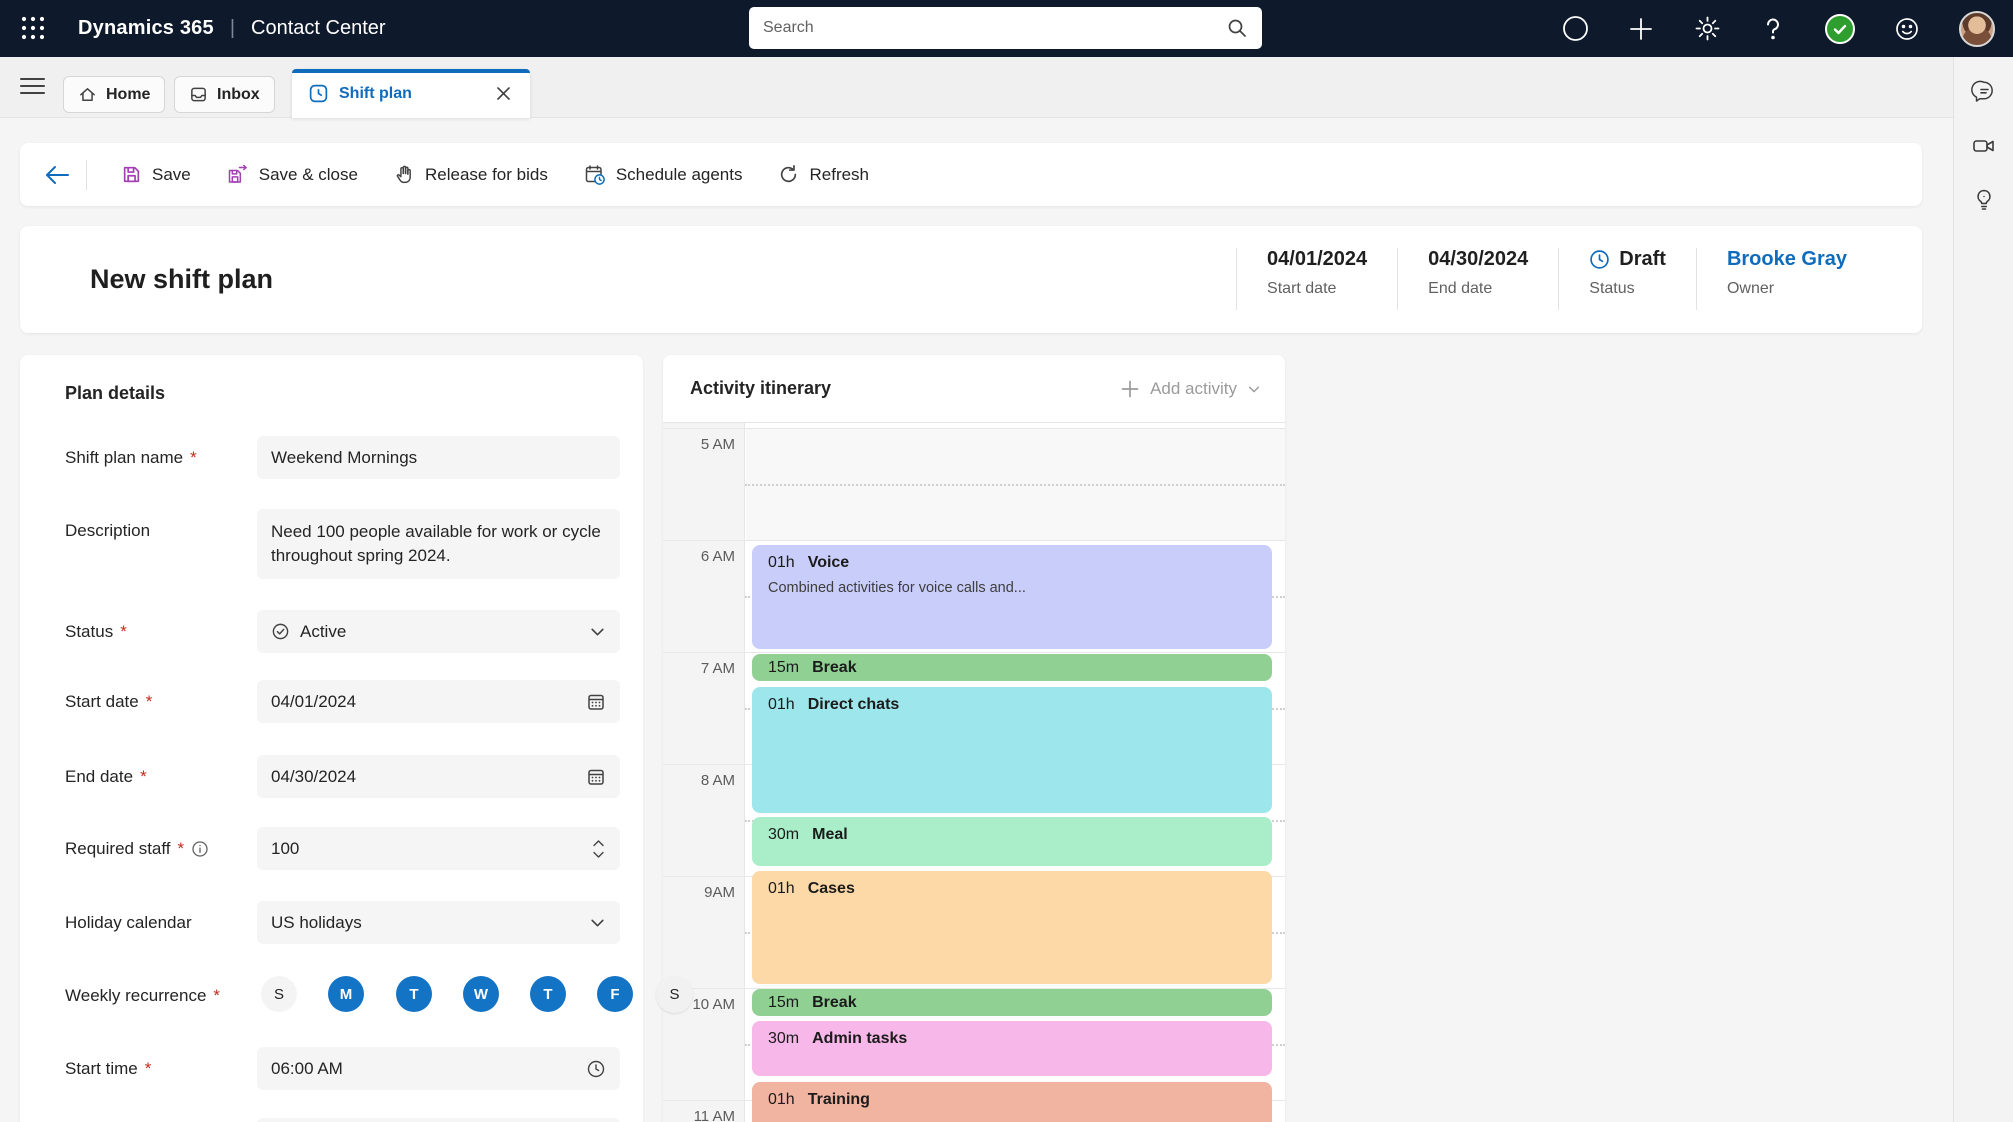 This screenshot has height=1122, width=2013. Describe the element at coordinates (1237, 28) in the screenshot. I see `search-icon` at that location.